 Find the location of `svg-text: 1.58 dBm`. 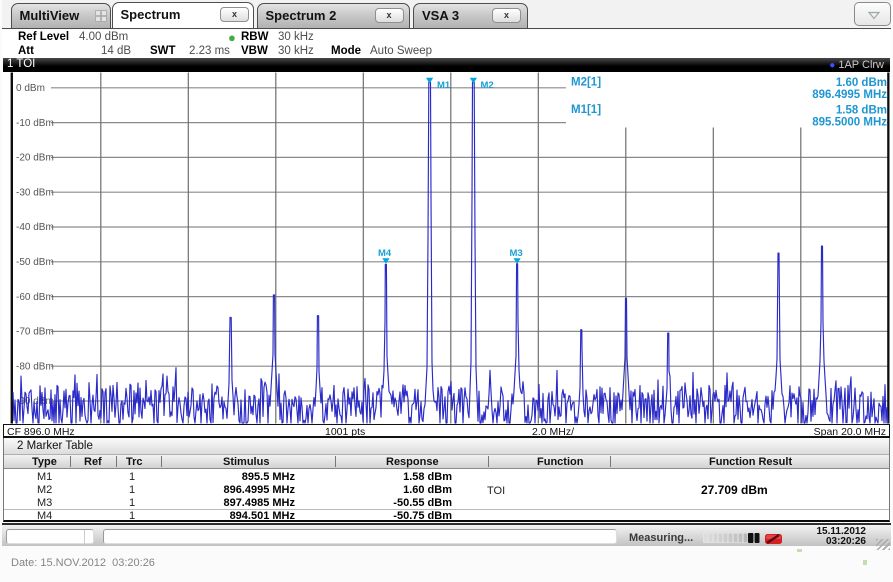

svg-text: 1.58 dBm is located at coordinates (861, 111).